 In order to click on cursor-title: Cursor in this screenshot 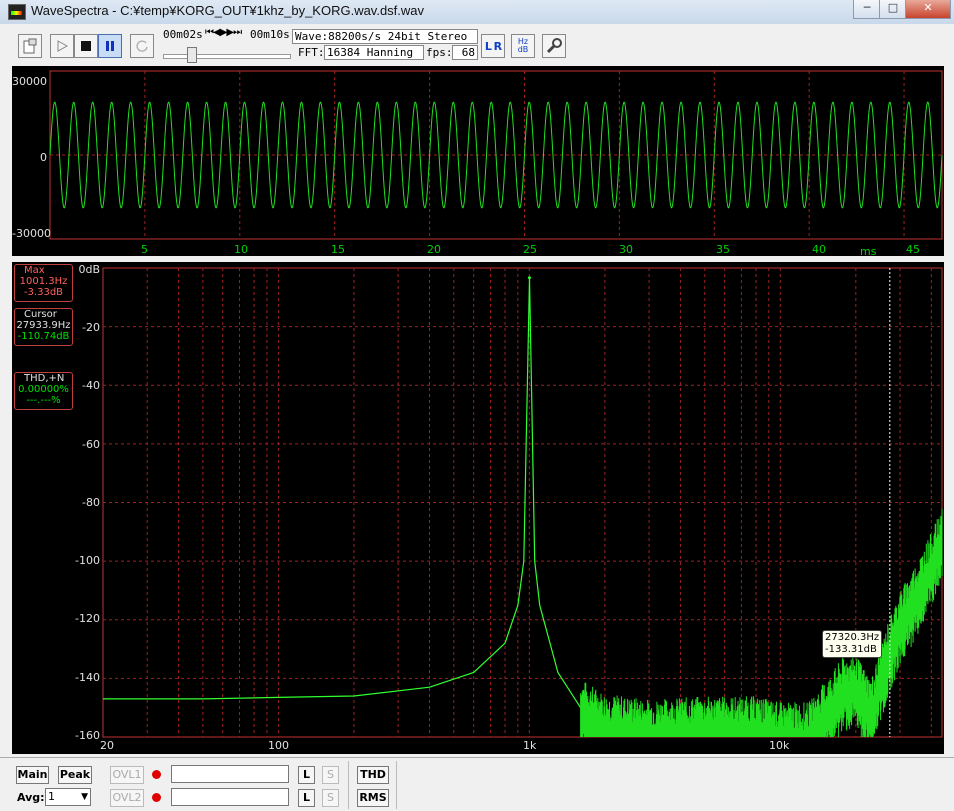, I will do `click(40, 314)`.